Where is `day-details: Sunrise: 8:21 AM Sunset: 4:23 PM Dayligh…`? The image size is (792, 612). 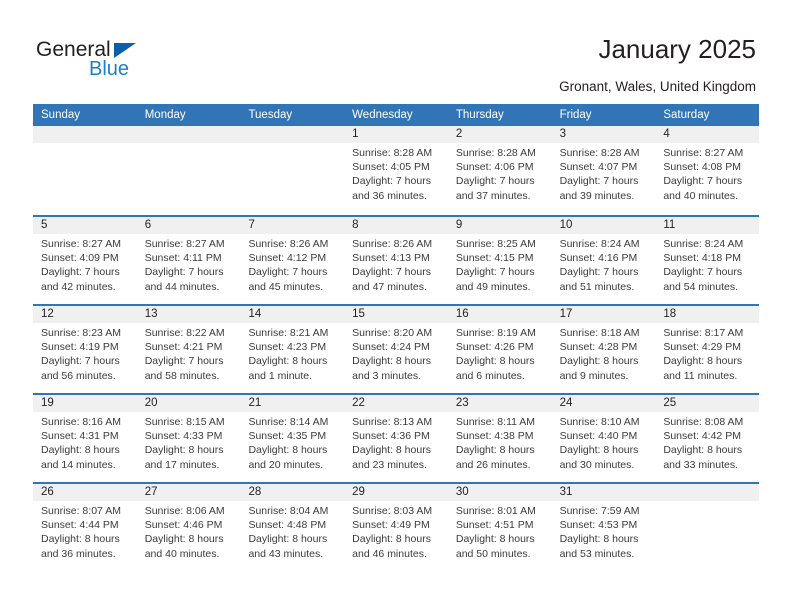
day-details: Sunrise: 8:21 AM Sunset: 4:23 PM Dayligh… is located at coordinates (292, 353).